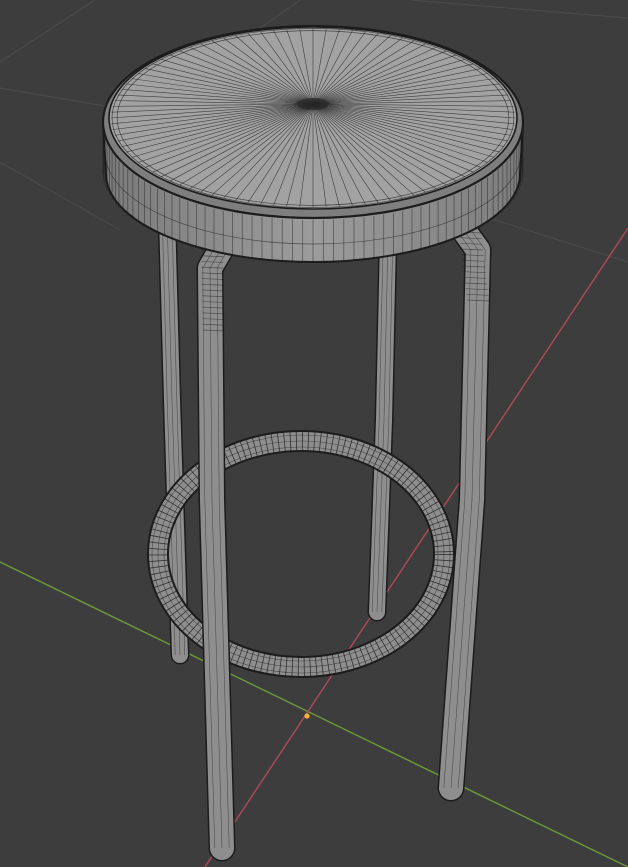 This screenshot has width=628, height=867. What do you see at coordinates (307, 716) in the screenshot?
I see `world-origin-point` at bounding box center [307, 716].